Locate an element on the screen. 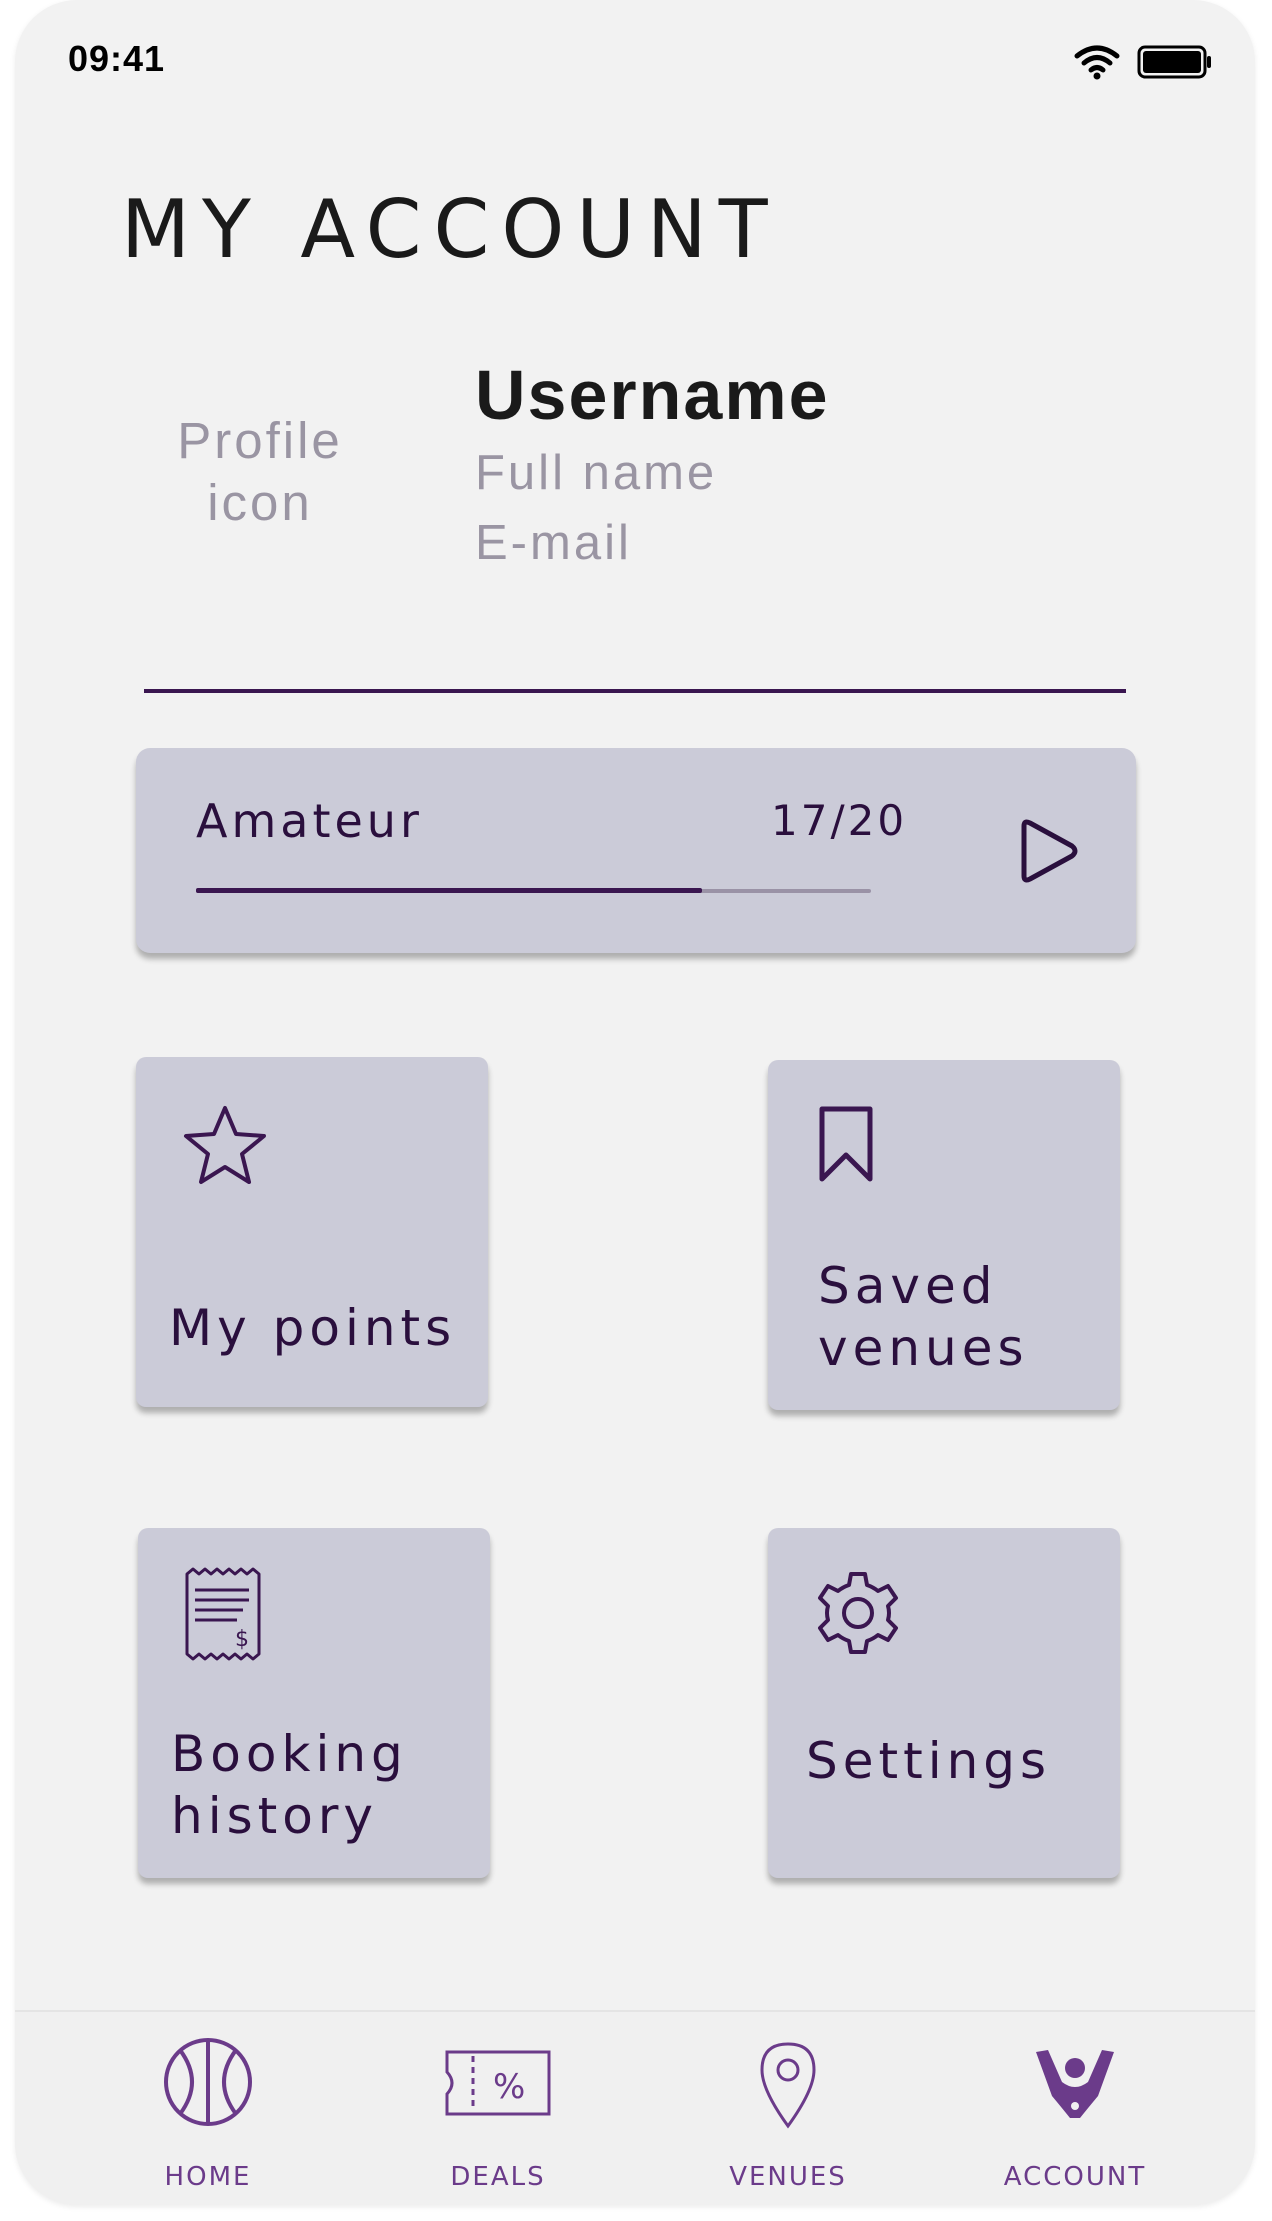 The width and height of the screenshot is (1272, 2221). tile-label-settings: Settings is located at coordinates (929, 1761).